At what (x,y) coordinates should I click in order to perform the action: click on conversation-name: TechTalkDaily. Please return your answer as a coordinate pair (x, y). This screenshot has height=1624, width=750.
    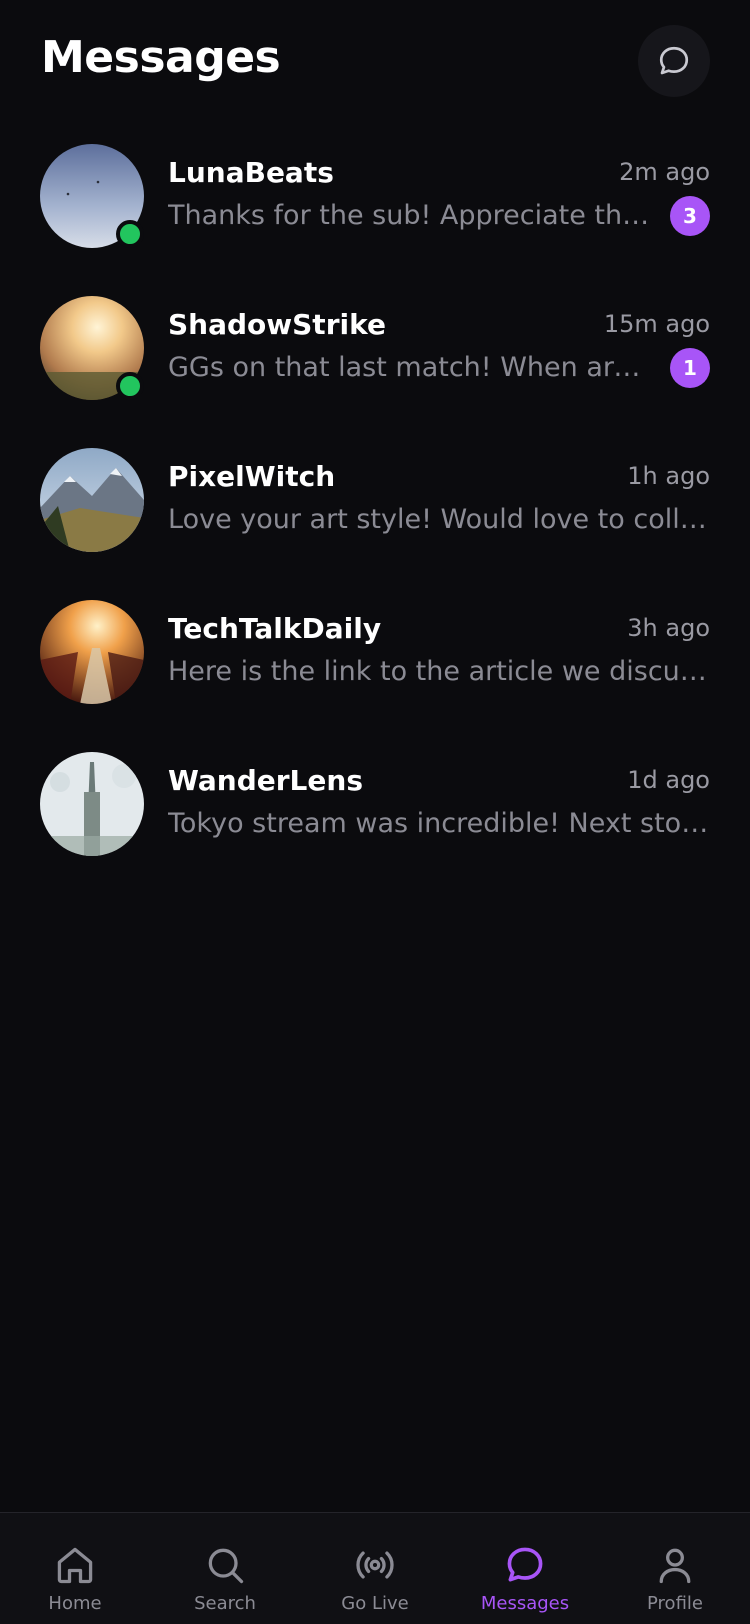
    Looking at the image, I should click on (275, 628).